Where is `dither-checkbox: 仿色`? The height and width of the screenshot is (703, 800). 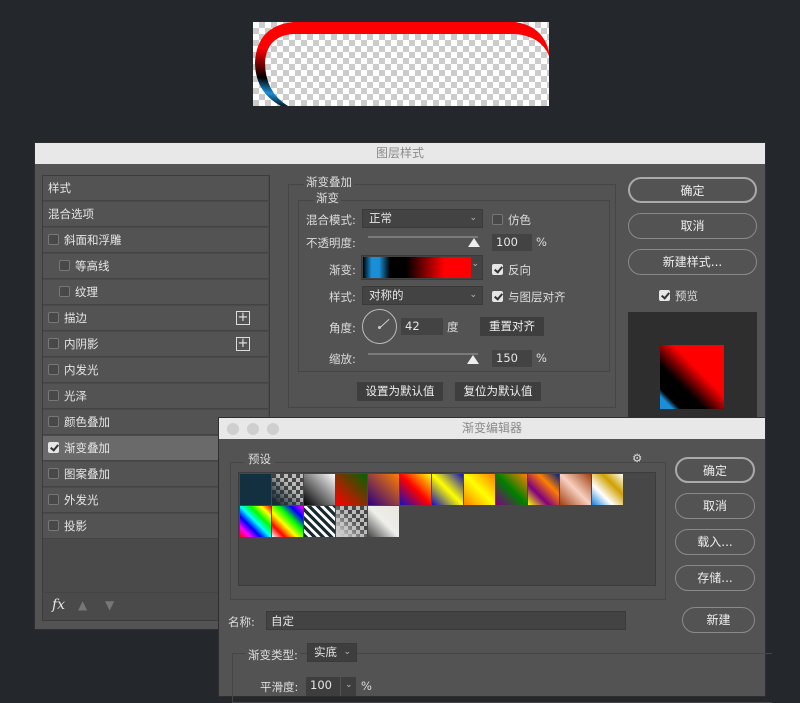 dither-checkbox: 仿色 is located at coordinates (511, 220).